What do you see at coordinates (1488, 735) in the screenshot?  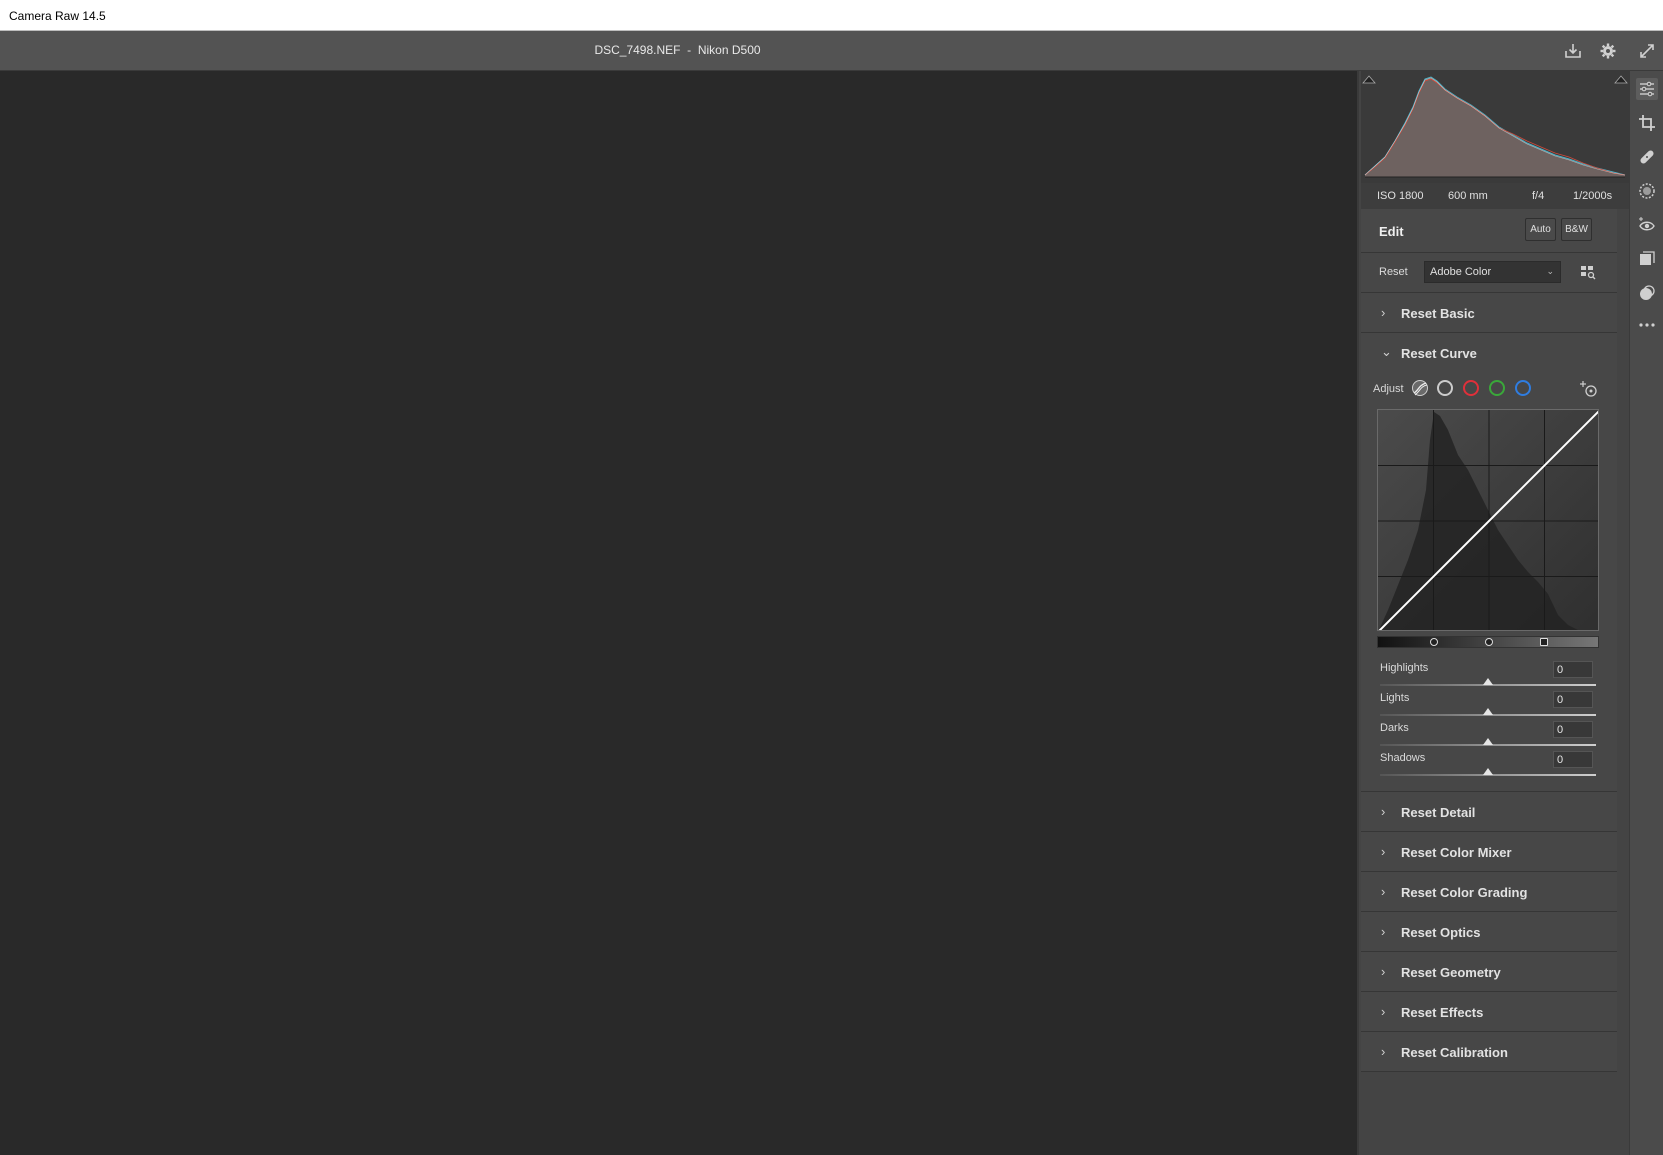 I see `darks-slider: Darks 0` at bounding box center [1488, 735].